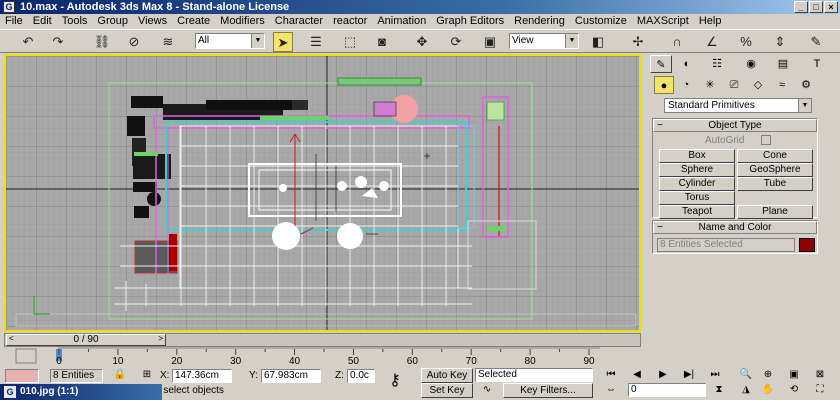 This screenshot has height=400, width=840. Describe the element at coordinates (677, 42) in the screenshot. I see `snap-toggle-icon: ∩` at that location.